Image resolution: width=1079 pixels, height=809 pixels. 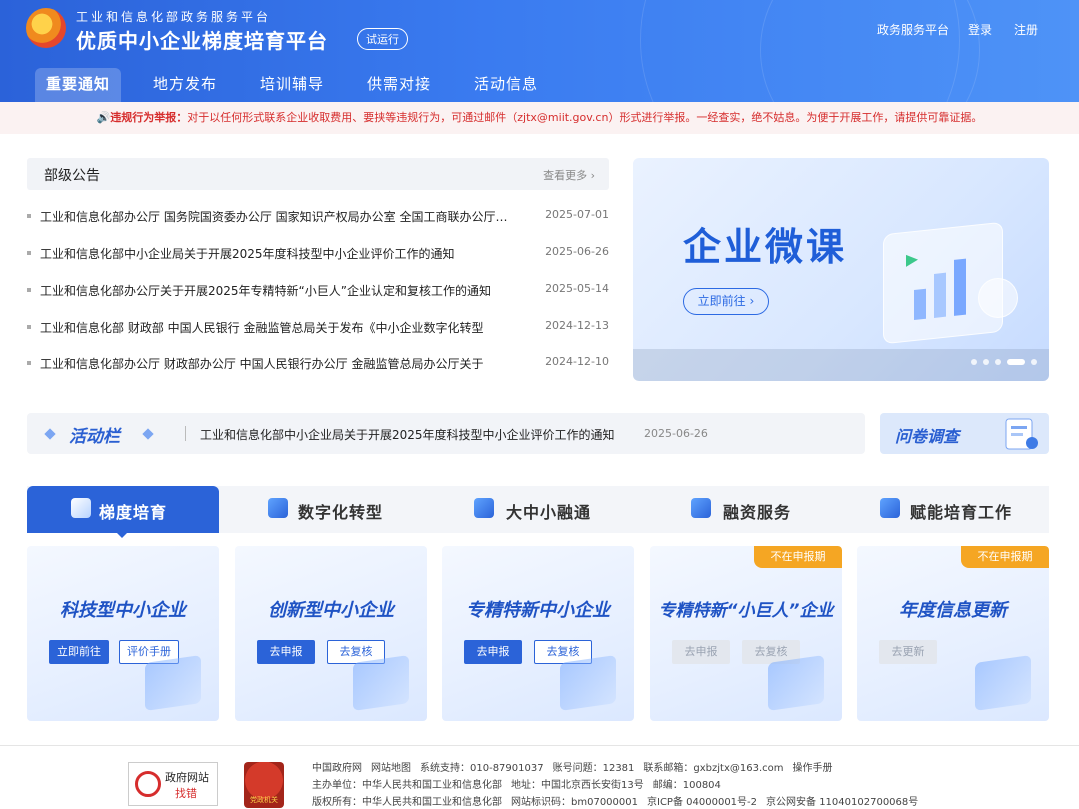 I want to click on activity-label: 活动栏, so click(x=94, y=437).